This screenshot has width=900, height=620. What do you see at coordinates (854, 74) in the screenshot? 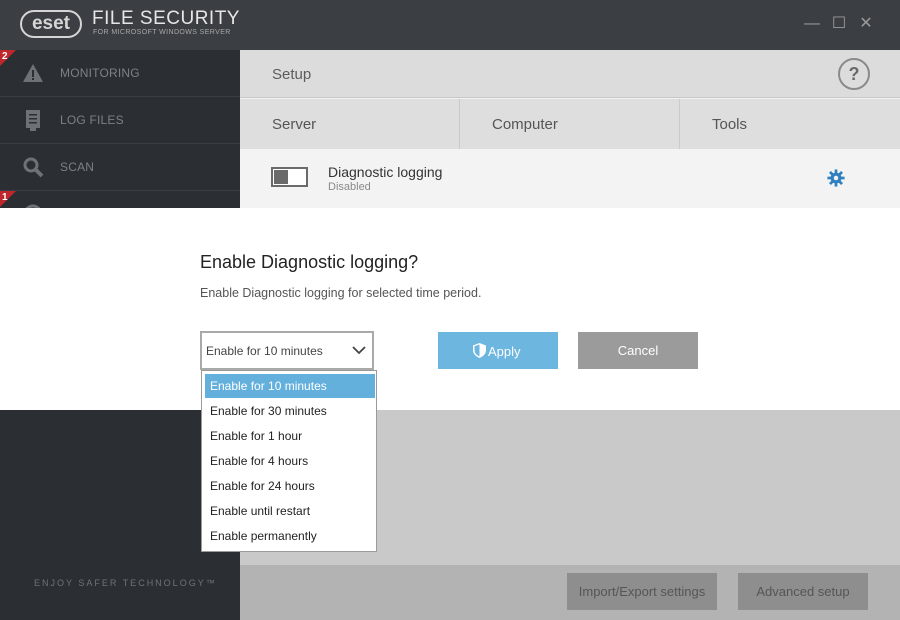
I see `help-button: ?` at bounding box center [854, 74].